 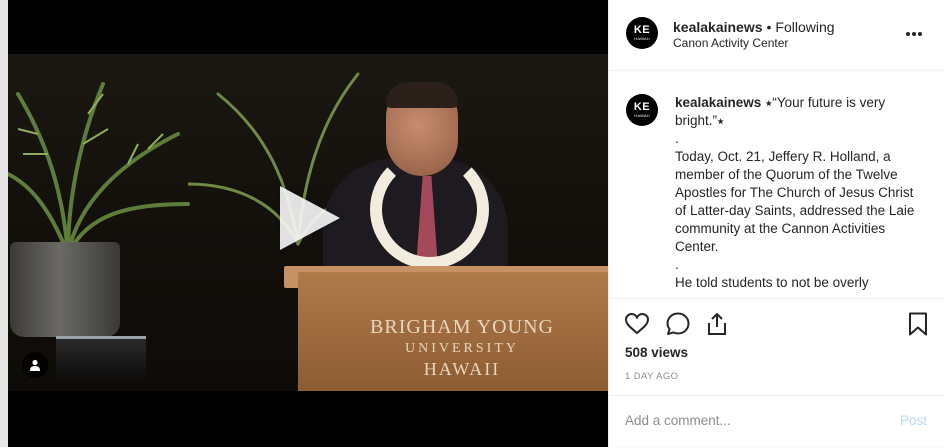 What do you see at coordinates (422, 95) in the screenshot?
I see `speaker-hair` at bounding box center [422, 95].